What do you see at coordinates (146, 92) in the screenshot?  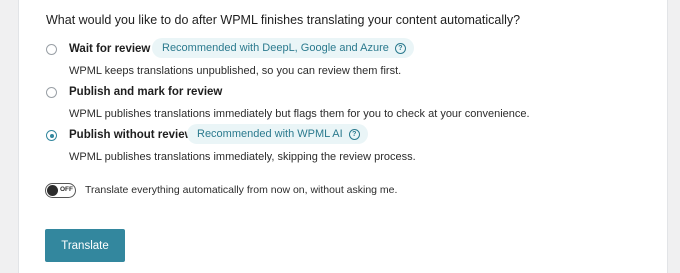 I see `option-title: Publish and mark for review` at bounding box center [146, 92].